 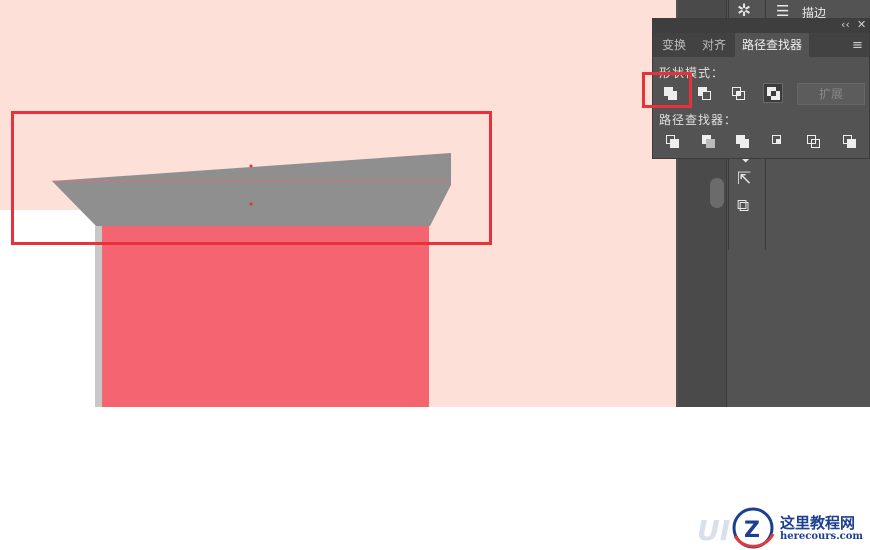 I want to click on close-icon: ✕, so click(x=861, y=24).